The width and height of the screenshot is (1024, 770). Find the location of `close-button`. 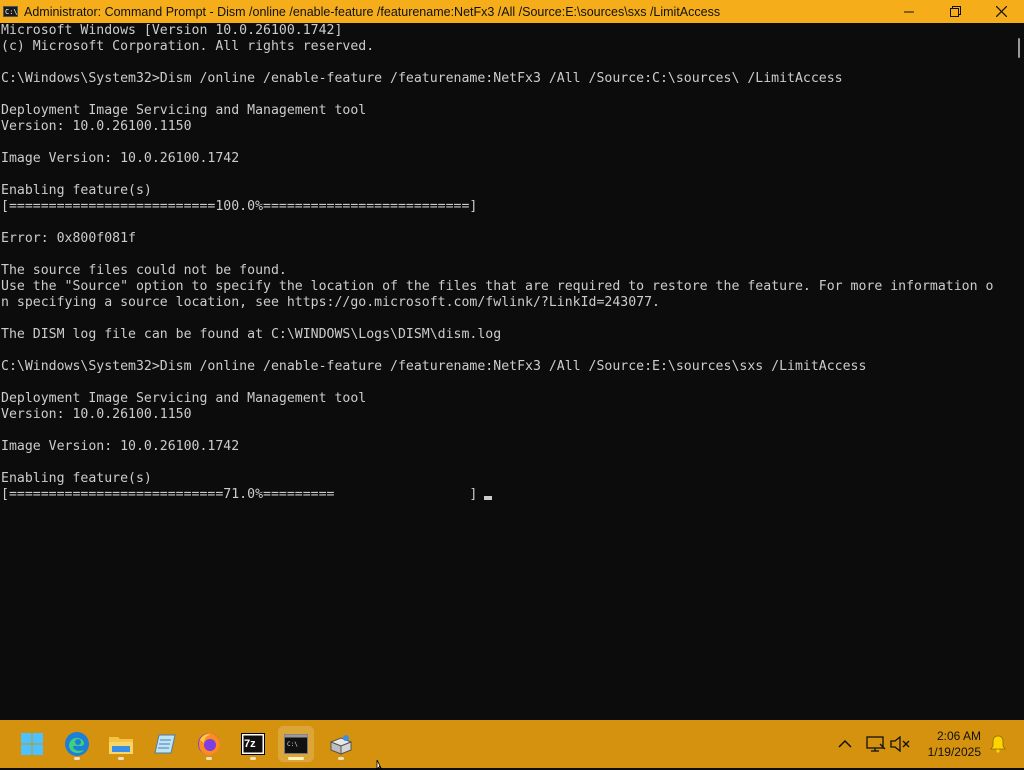

close-button is located at coordinates (1001, 11).